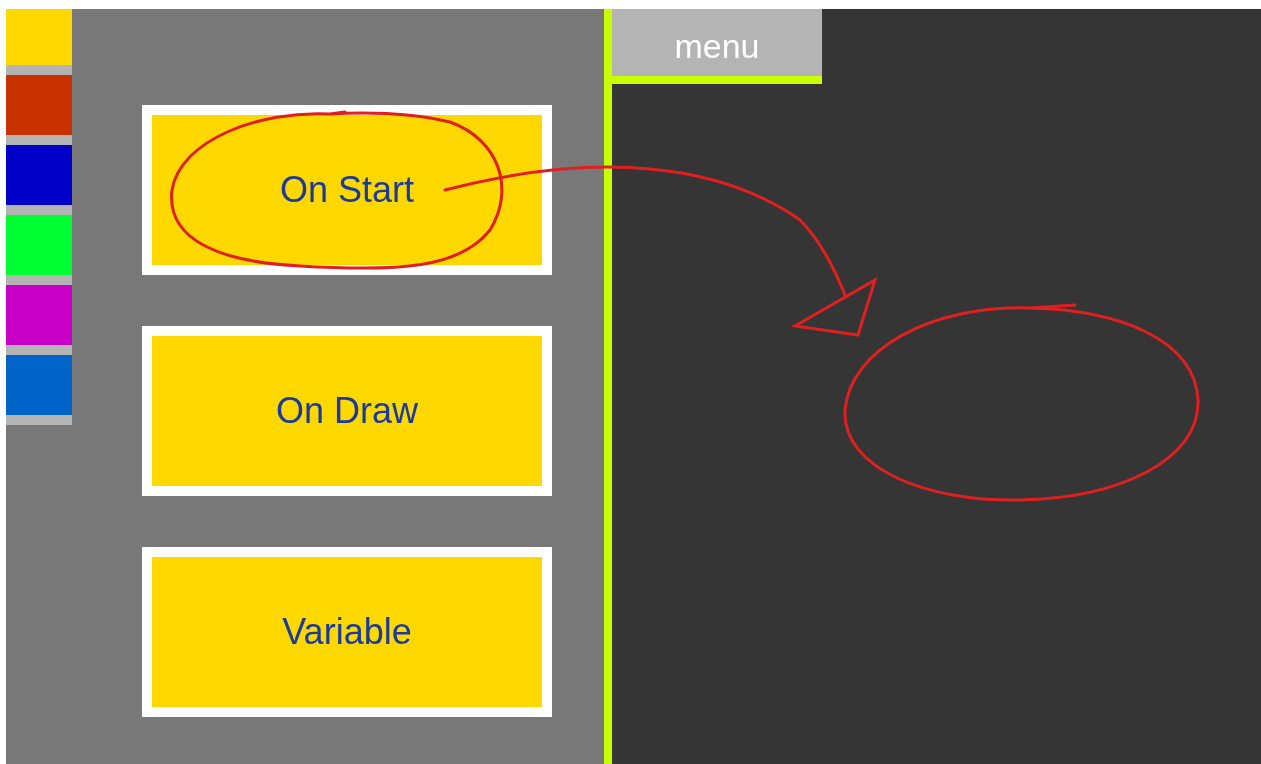 This screenshot has height=764, width=1261. What do you see at coordinates (347, 411) in the screenshot?
I see `code-block: On Draw` at bounding box center [347, 411].